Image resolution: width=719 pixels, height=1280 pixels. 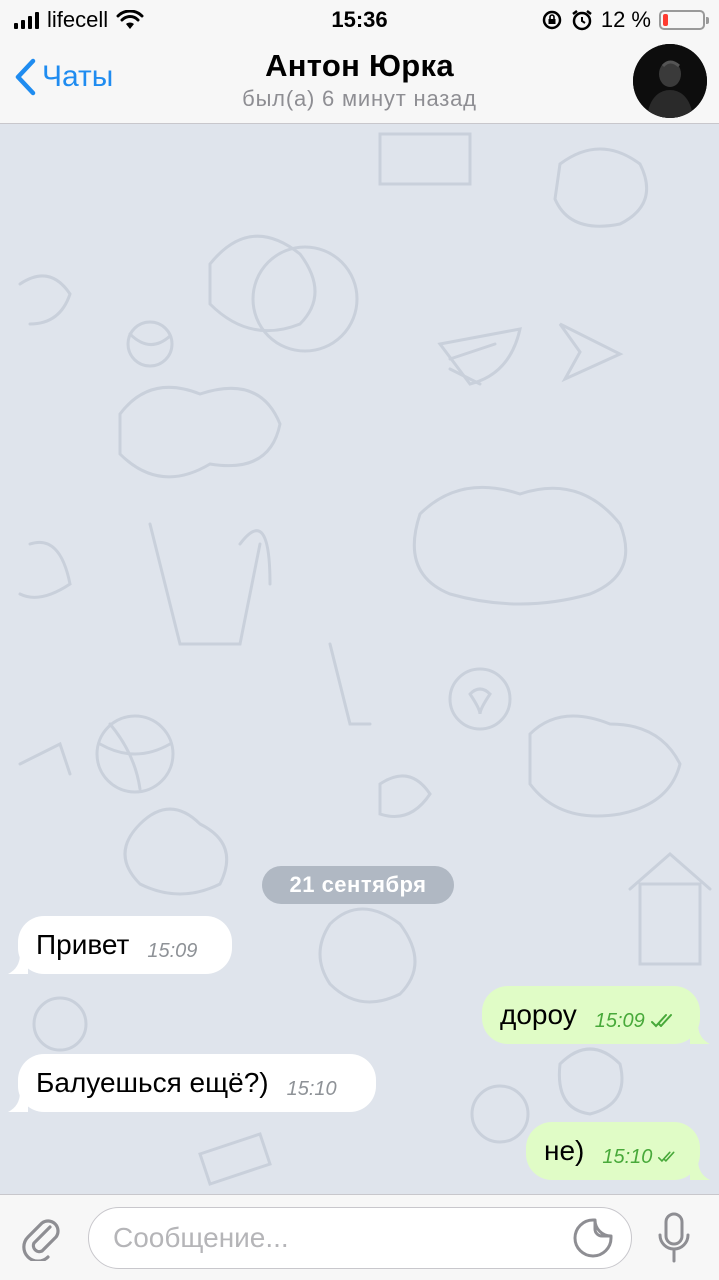 I want to click on avatar-photo, so click(x=670, y=81).